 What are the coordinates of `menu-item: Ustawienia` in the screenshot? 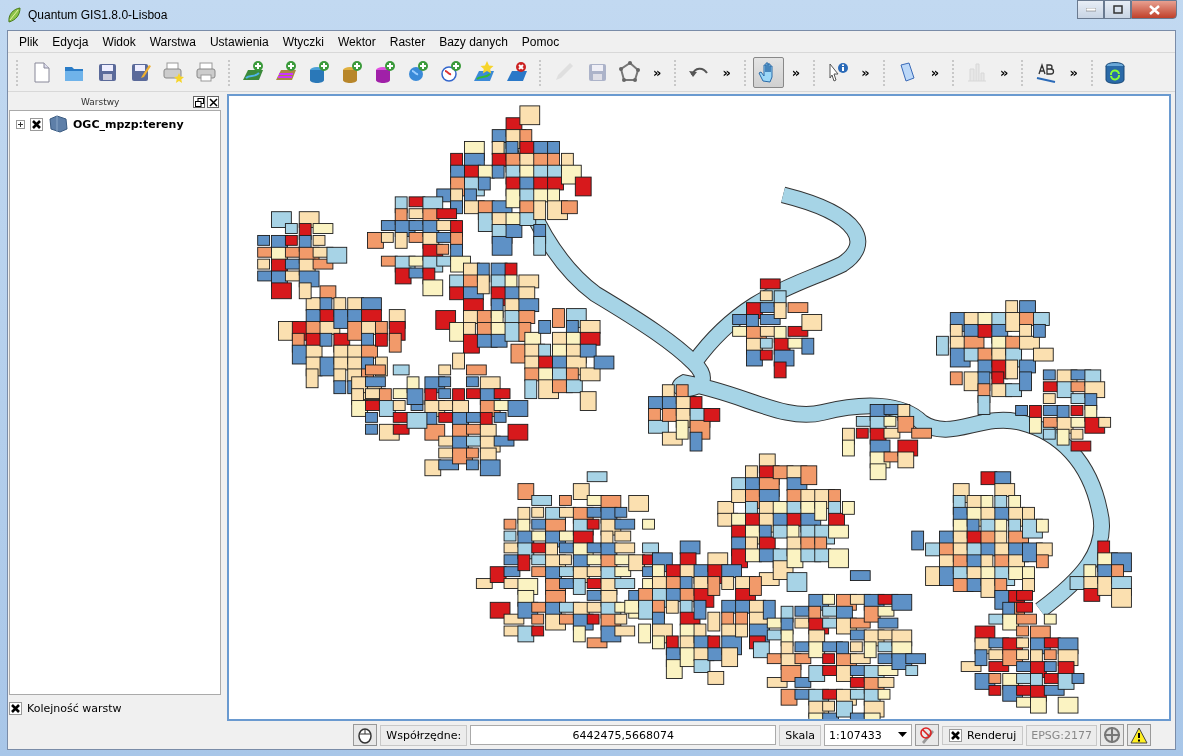 It's located at (239, 41).